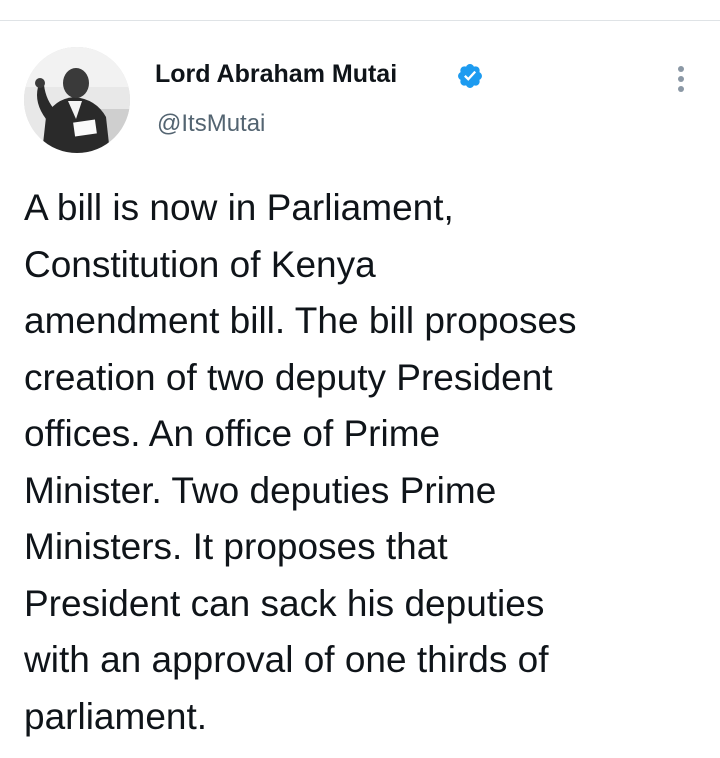 This screenshot has height=758, width=720. What do you see at coordinates (211, 124) in the screenshot?
I see `author-handle: @ItsMutai` at bounding box center [211, 124].